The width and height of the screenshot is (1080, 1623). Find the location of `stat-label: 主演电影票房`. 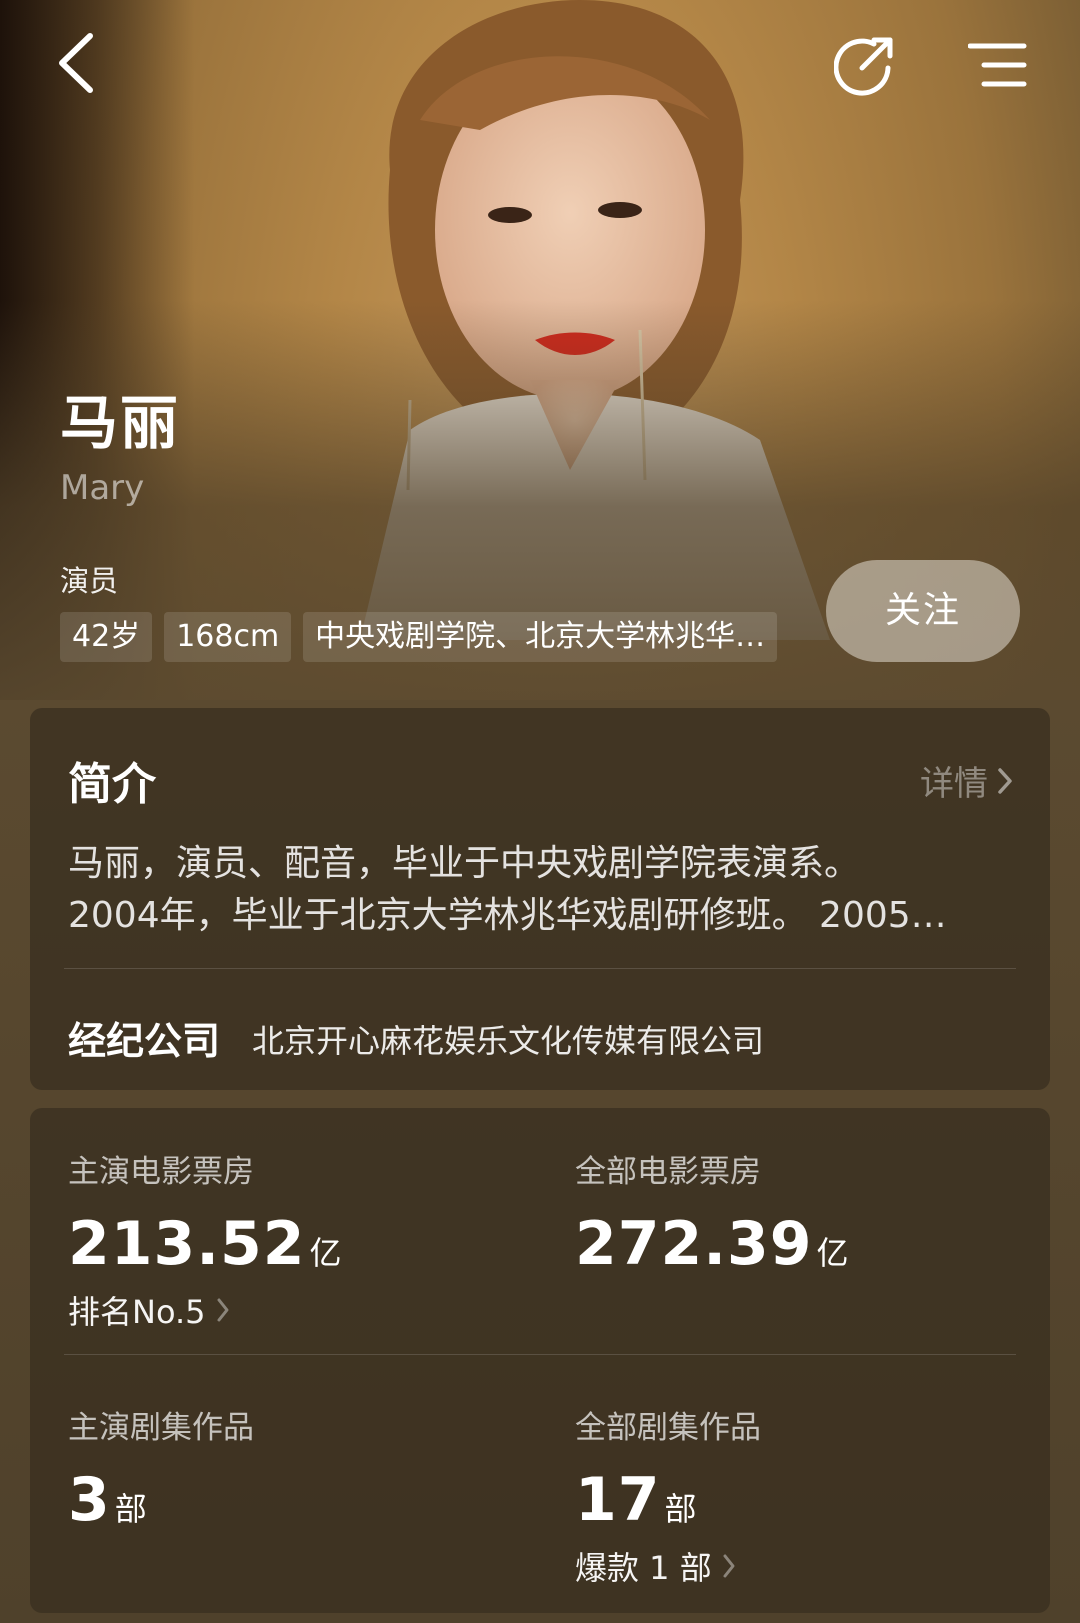

stat-label: 主演电影票房 is located at coordinates (161, 1172).